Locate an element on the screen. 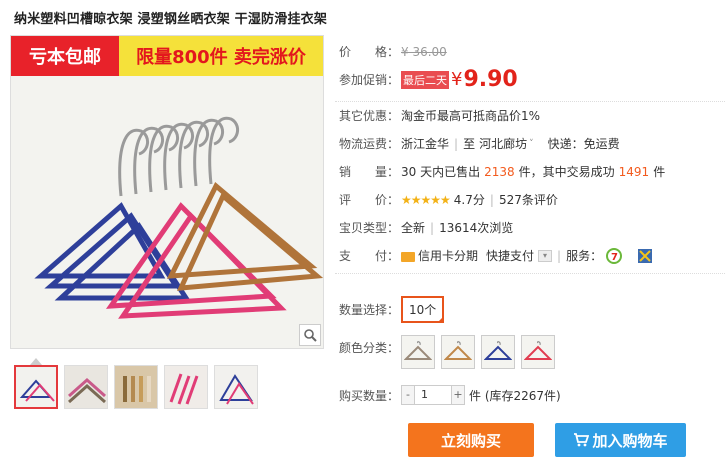 This screenshot has width=725, height=472. current-price: 9.90 is located at coordinates (490, 79).